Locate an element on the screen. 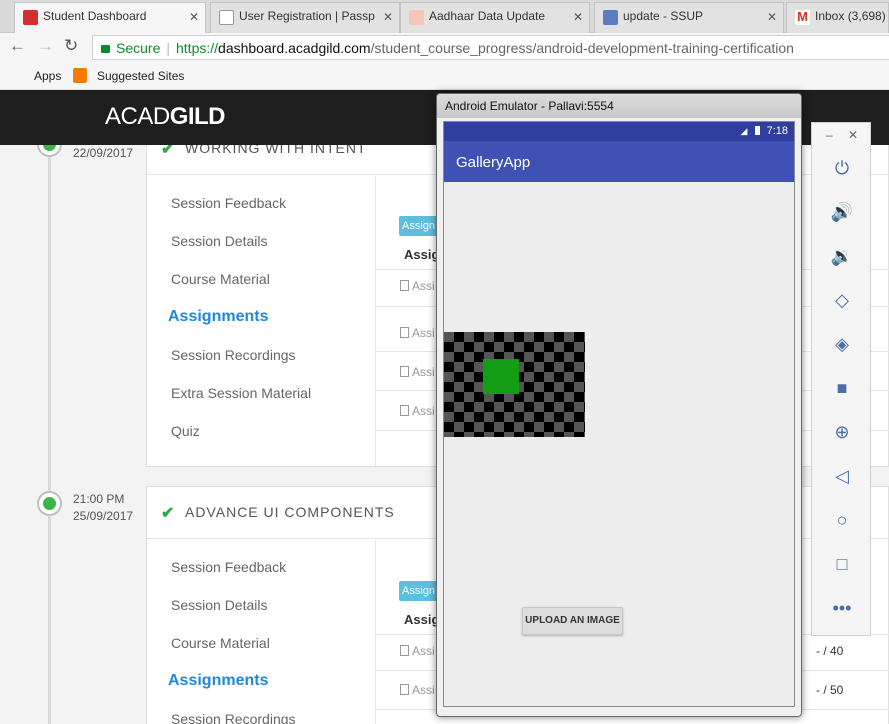 Image resolution: width=889 pixels, height=724 pixels. android-status-bar: ◢ 7:18 is located at coordinates (619, 131).